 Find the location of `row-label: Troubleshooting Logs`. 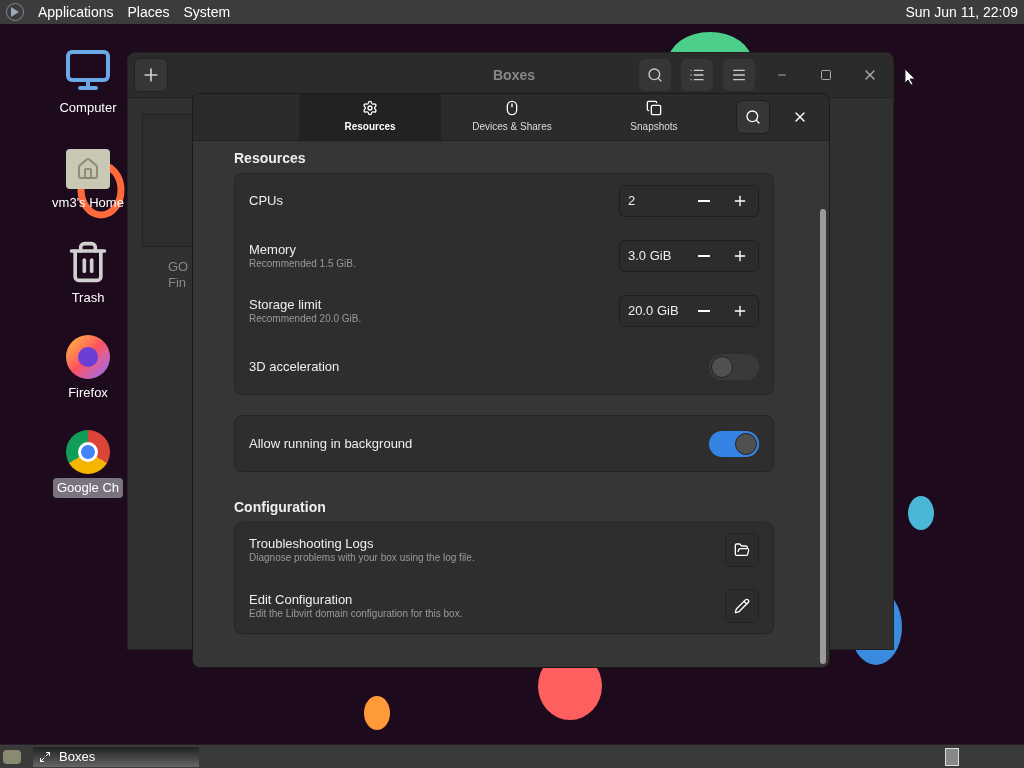

row-label: Troubleshooting Logs is located at coordinates (312, 544).